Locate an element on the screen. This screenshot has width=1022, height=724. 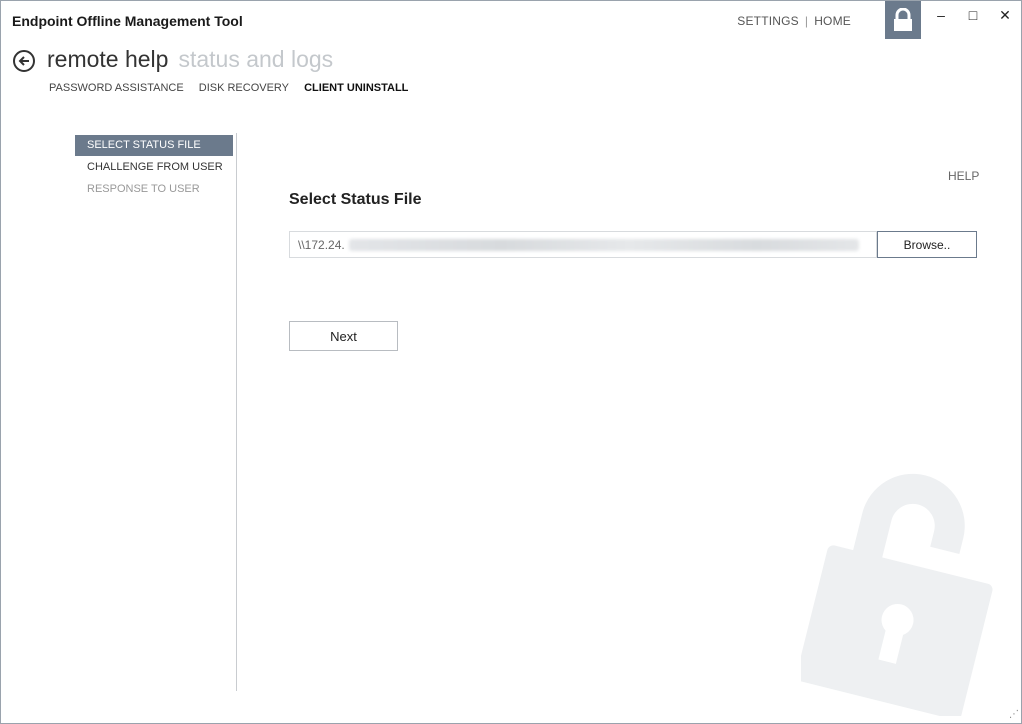
maximize-button: □ is located at coordinates (973, 15).